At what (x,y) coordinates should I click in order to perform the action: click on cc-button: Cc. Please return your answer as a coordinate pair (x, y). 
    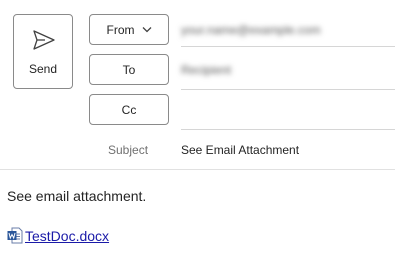
    Looking at the image, I should click on (129, 109).